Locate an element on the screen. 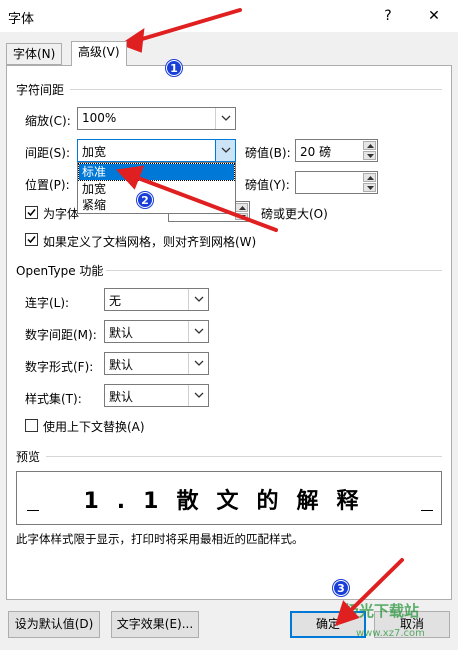  ligatures-select: 无 is located at coordinates (156, 299).